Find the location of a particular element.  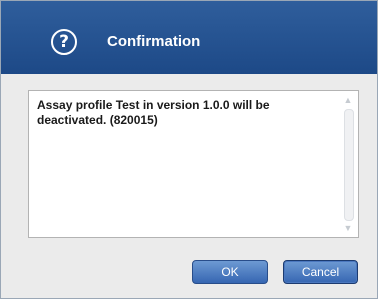

vertical-scrollbar: ▲ ▼ is located at coordinates (348, 164).